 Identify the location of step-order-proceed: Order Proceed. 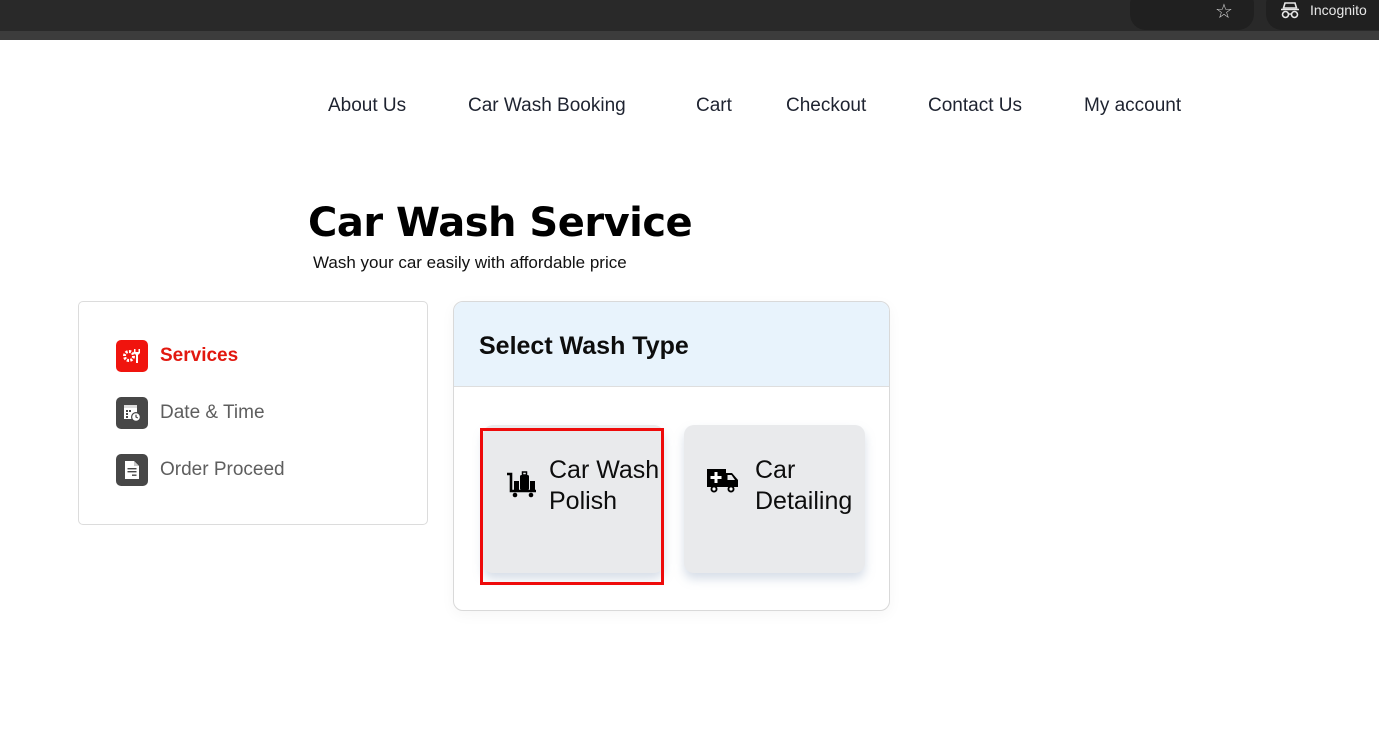
(200, 470).